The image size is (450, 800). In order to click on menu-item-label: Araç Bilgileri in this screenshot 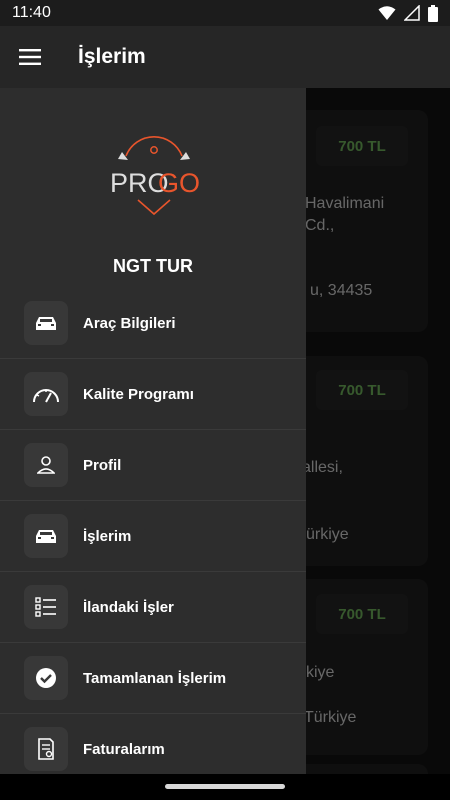, I will do `click(129, 323)`.